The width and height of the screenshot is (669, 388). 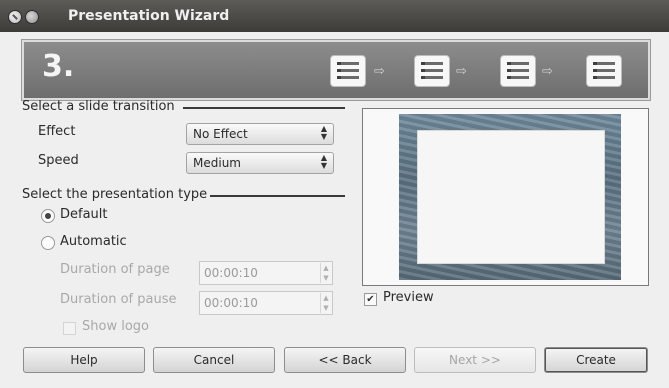 I want to click on transition-section-heading: Select a slide transition, so click(x=98, y=106).